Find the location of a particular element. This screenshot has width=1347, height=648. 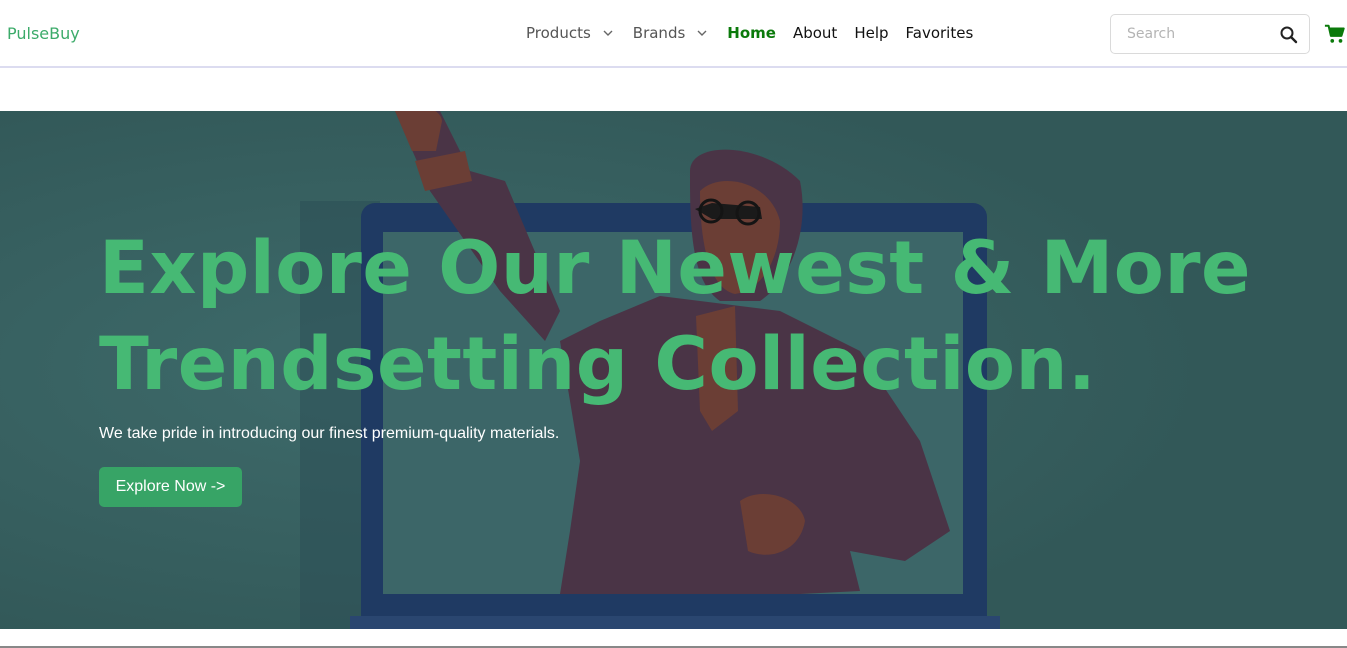

search-box is located at coordinates (1210, 34).